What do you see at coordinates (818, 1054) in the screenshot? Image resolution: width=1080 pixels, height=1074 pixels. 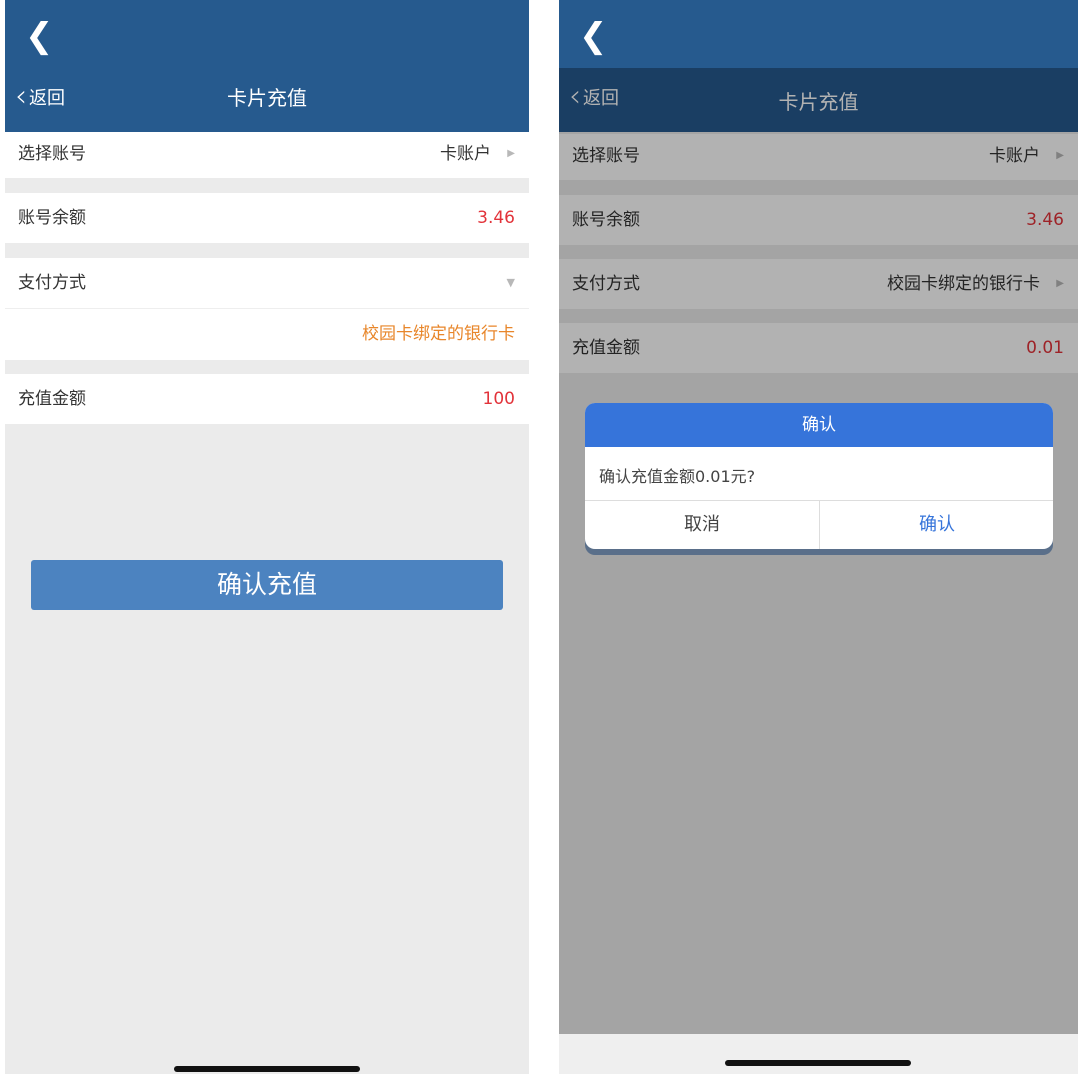 I see `bottom-safe-area` at bounding box center [818, 1054].